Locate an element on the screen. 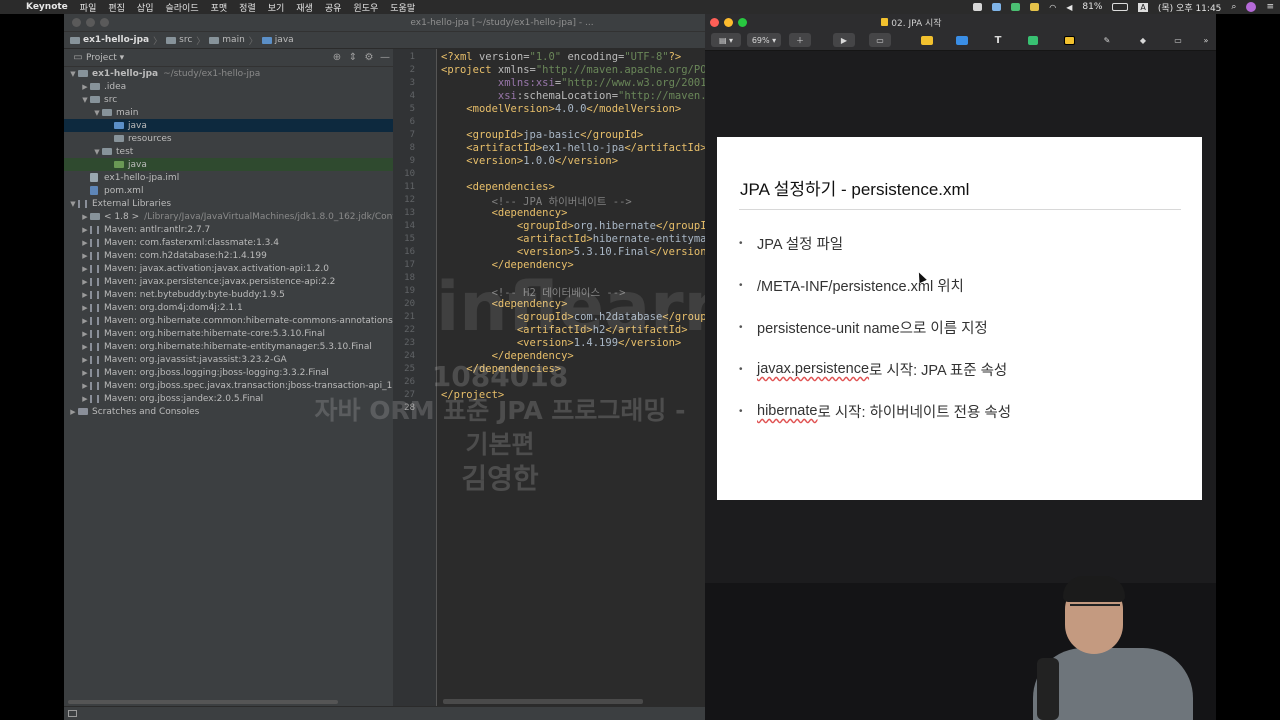  code-line: <groupId>jpa-basic</groupId> is located at coordinates (542, 135).